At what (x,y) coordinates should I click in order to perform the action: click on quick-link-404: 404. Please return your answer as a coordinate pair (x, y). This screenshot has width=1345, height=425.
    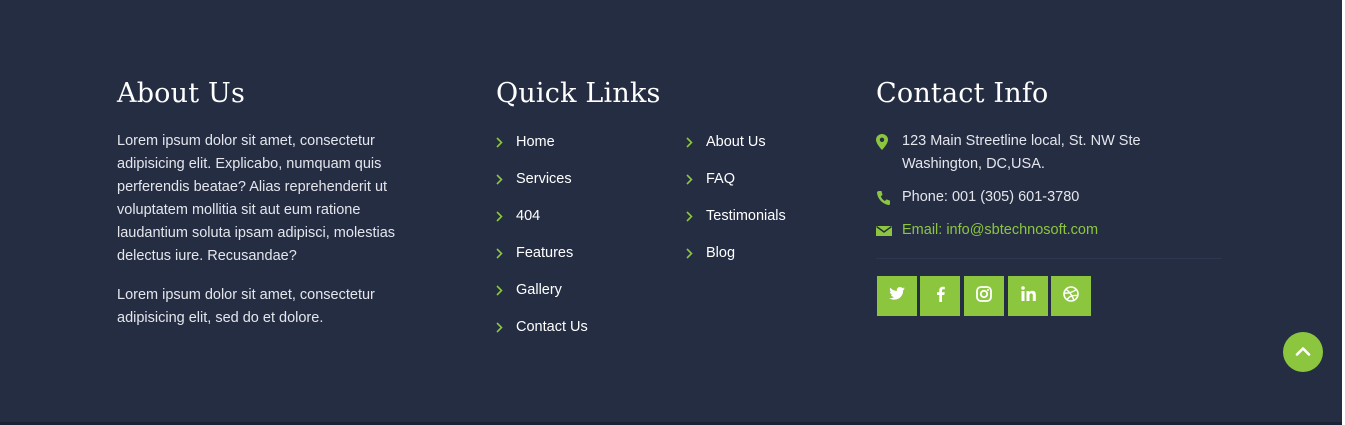
    Looking at the image, I should click on (518, 216).